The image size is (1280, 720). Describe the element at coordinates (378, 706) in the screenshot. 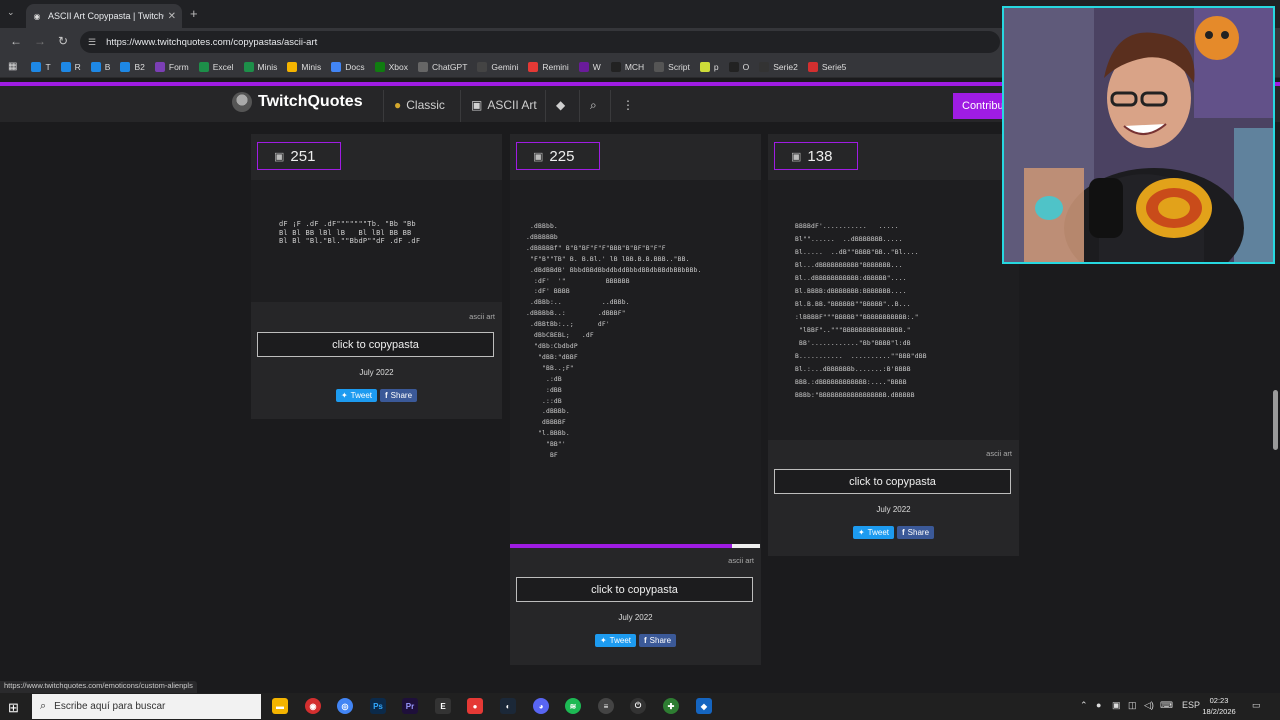

I see `photoshop-icon: Ps` at that location.